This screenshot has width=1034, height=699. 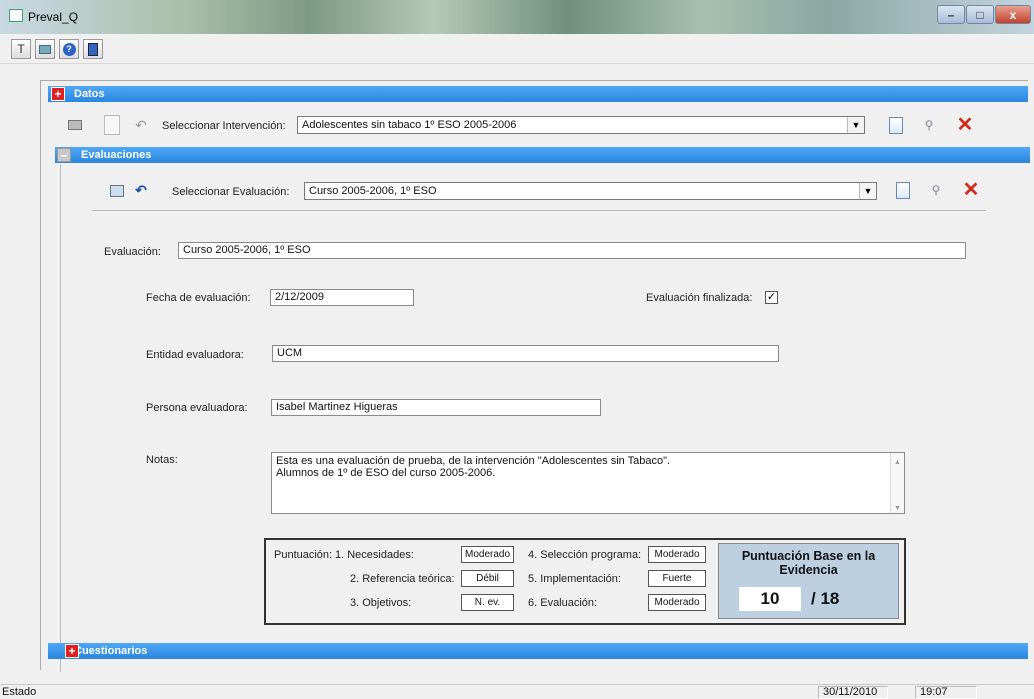 What do you see at coordinates (198, 298) in the screenshot?
I see `fecha-label: Fecha de evaluación:` at bounding box center [198, 298].